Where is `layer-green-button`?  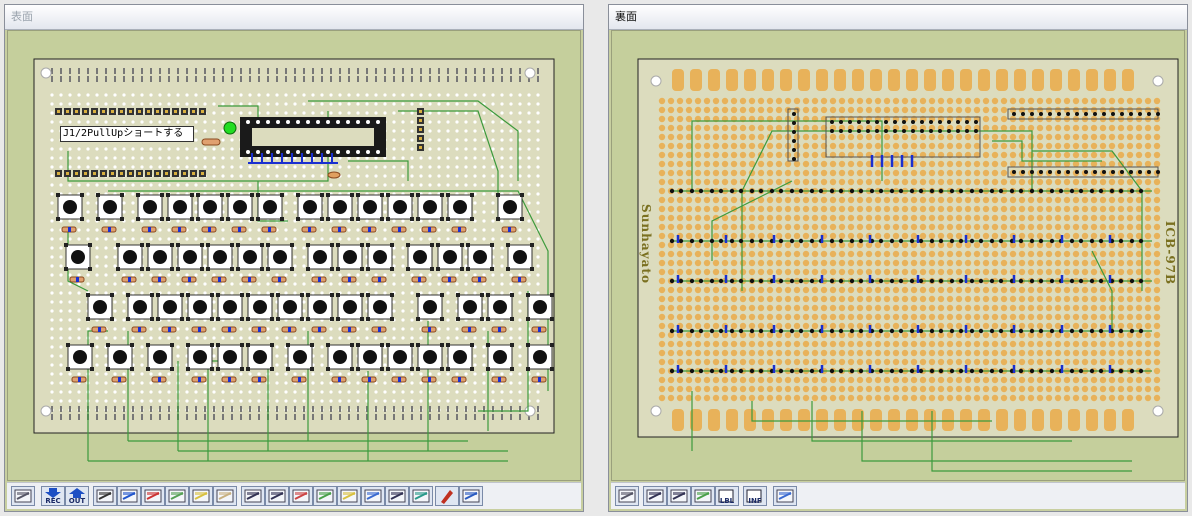
layer-green-button is located at coordinates (177, 496).